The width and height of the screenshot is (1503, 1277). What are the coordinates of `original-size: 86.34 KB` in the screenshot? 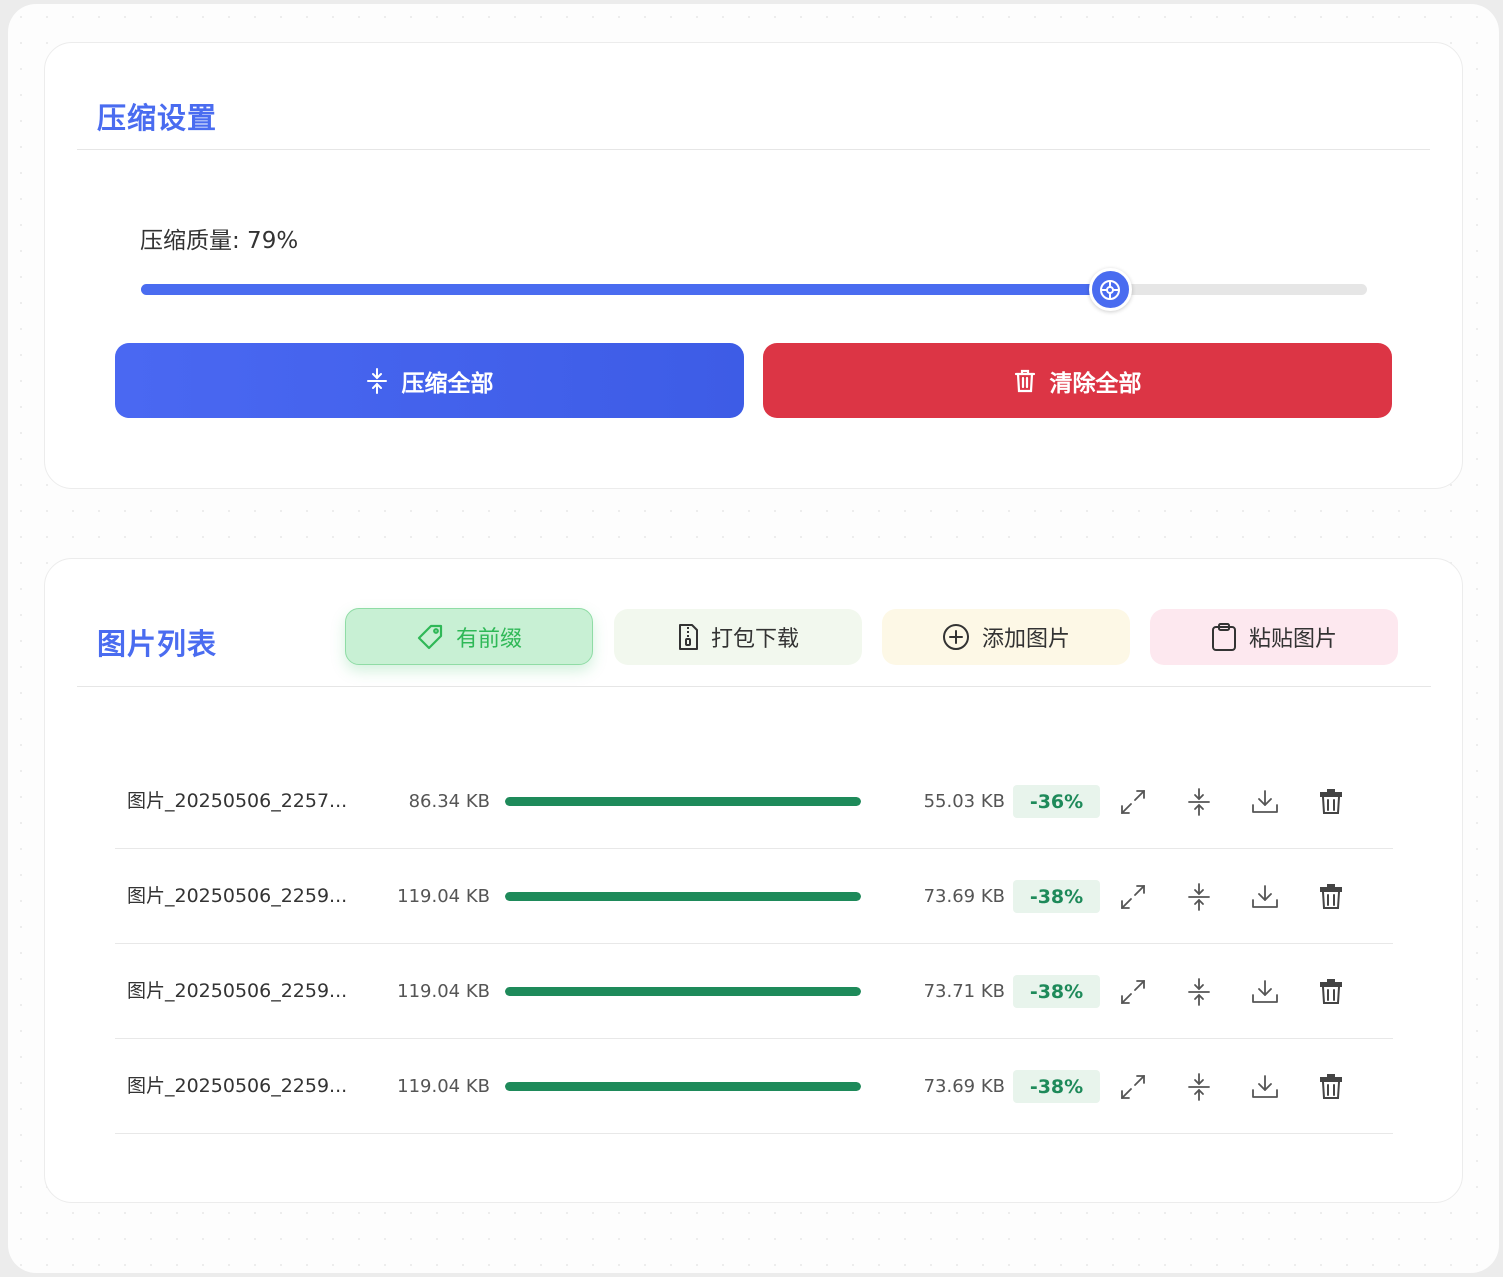 It's located at (449, 801).